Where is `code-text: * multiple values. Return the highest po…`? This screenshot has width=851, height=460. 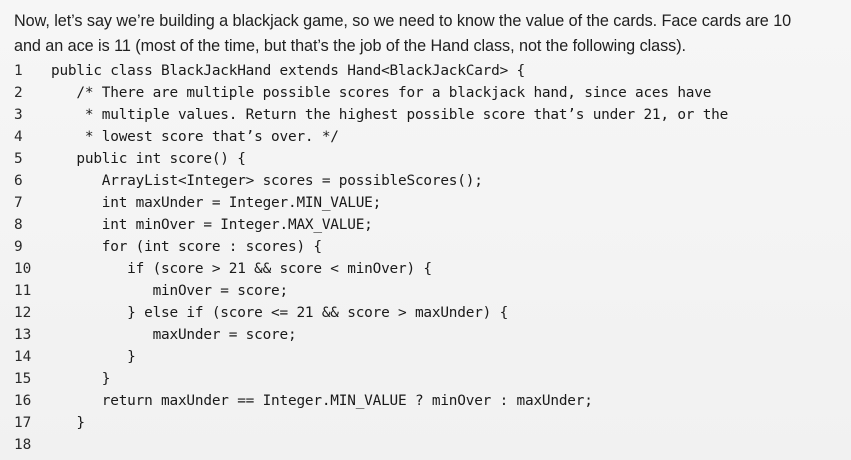 code-text: * multiple values. Return the highest po… is located at coordinates (390, 115).